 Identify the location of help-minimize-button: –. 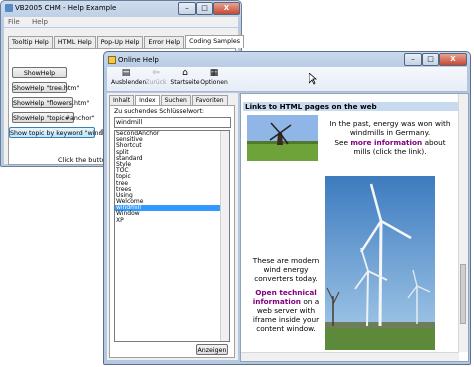
(413, 59).